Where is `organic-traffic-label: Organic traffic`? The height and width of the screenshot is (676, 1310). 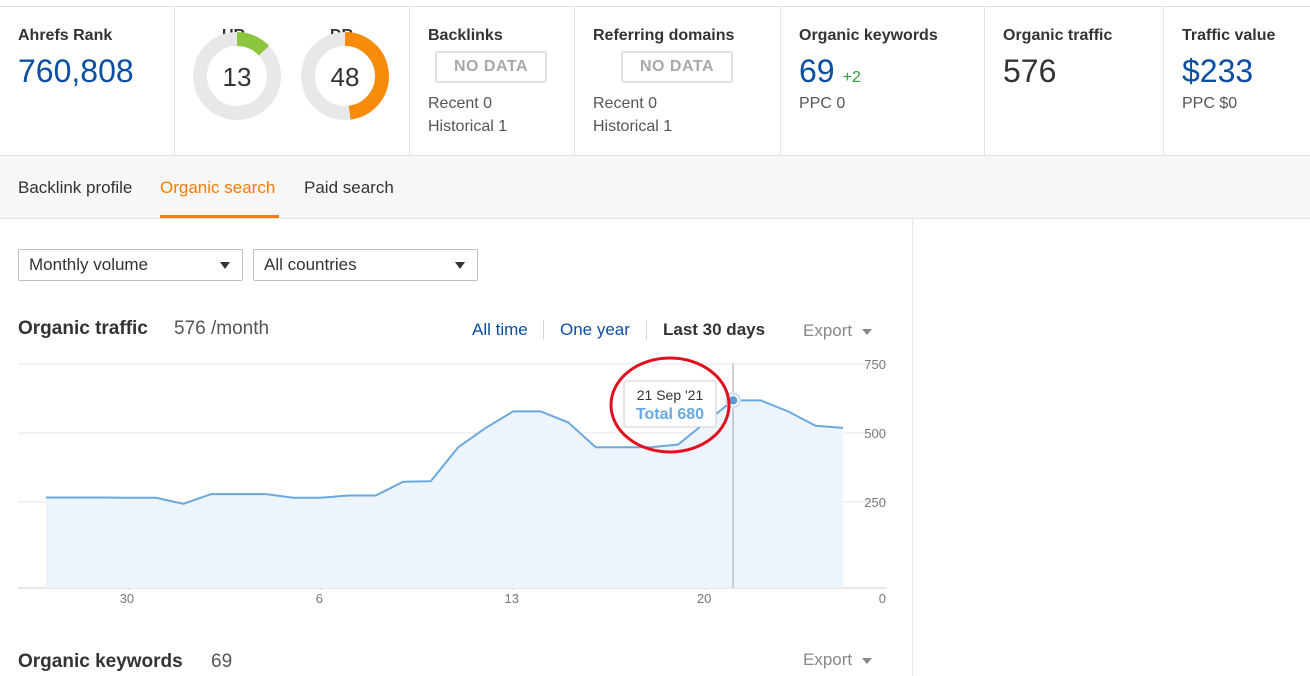 organic-traffic-label: Organic traffic is located at coordinates (1058, 35).